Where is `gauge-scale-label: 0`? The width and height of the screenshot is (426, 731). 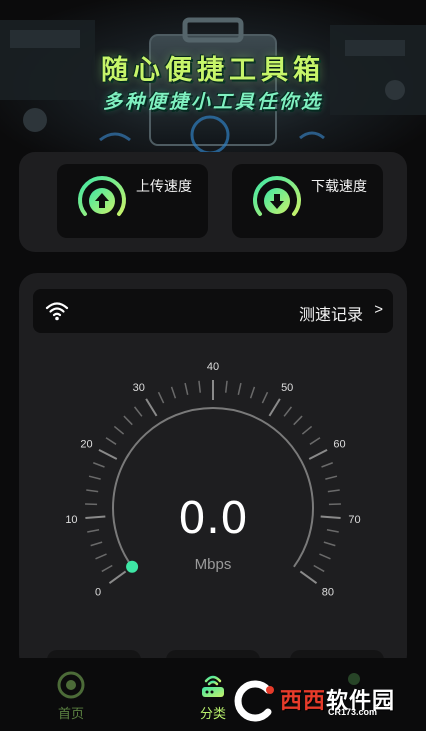 gauge-scale-label: 0 is located at coordinates (98, 592).